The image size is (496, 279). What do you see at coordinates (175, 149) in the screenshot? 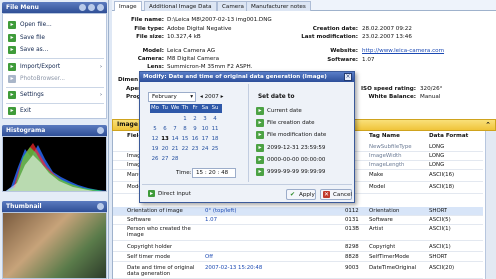
I see `calendar-day: 21` at bounding box center [175, 149].